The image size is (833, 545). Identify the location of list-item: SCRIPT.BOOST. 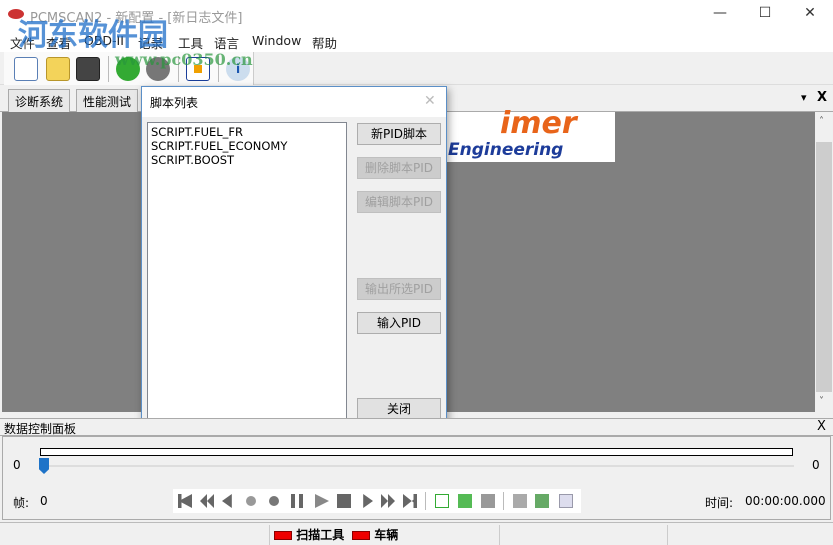
(247, 160).